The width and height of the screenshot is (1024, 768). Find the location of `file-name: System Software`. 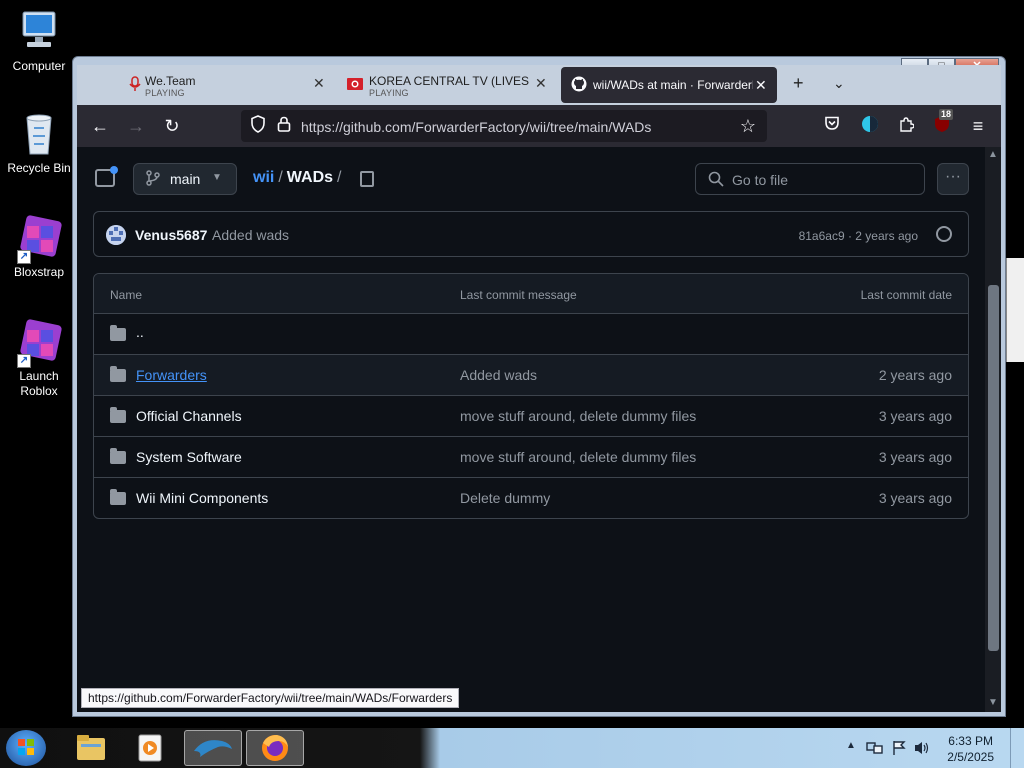

file-name: System Software is located at coordinates (189, 457).